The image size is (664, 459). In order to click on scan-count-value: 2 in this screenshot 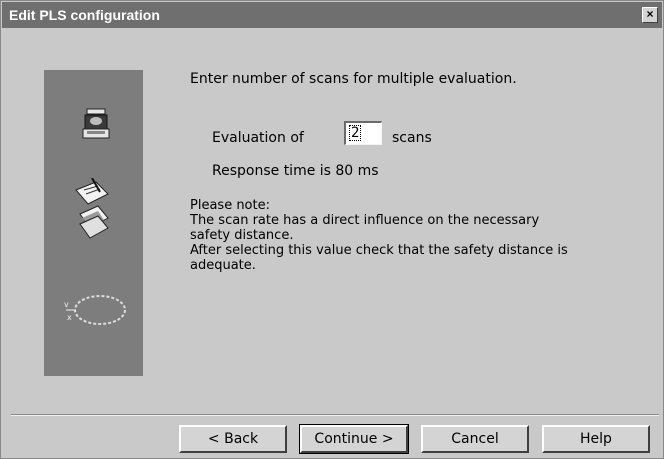, I will do `click(355, 133)`.